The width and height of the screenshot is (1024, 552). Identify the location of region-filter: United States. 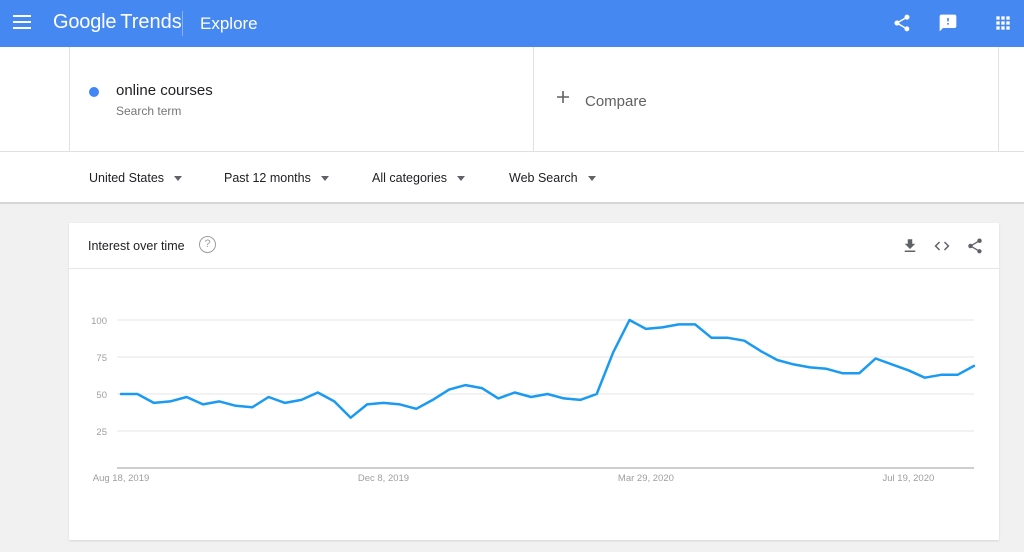
(136, 178).